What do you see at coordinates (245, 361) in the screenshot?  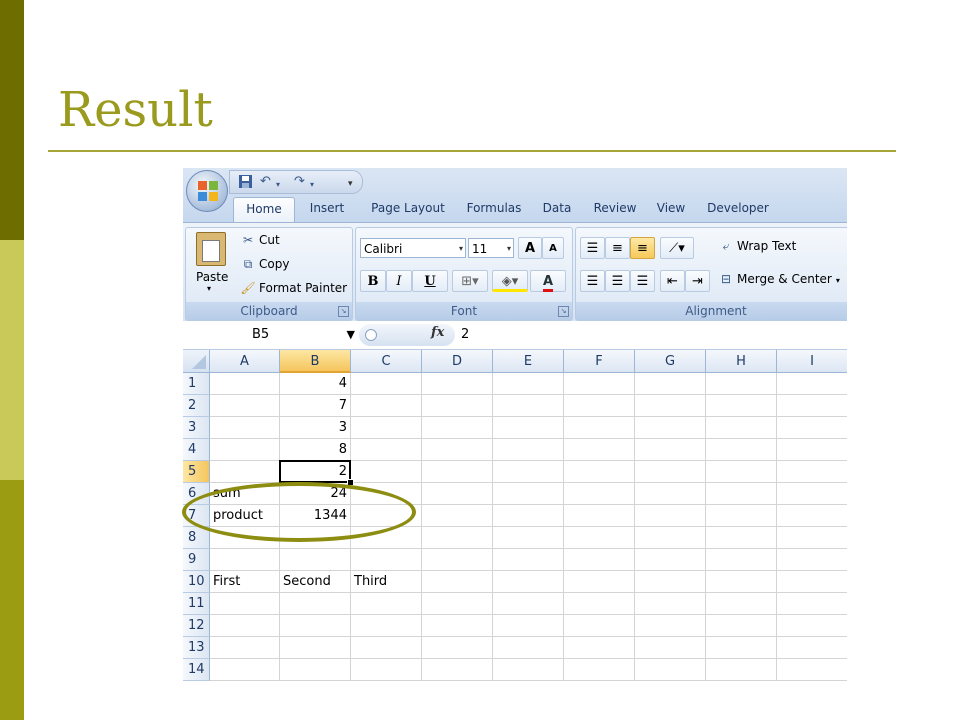 I see `column-header-a: A` at bounding box center [245, 361].